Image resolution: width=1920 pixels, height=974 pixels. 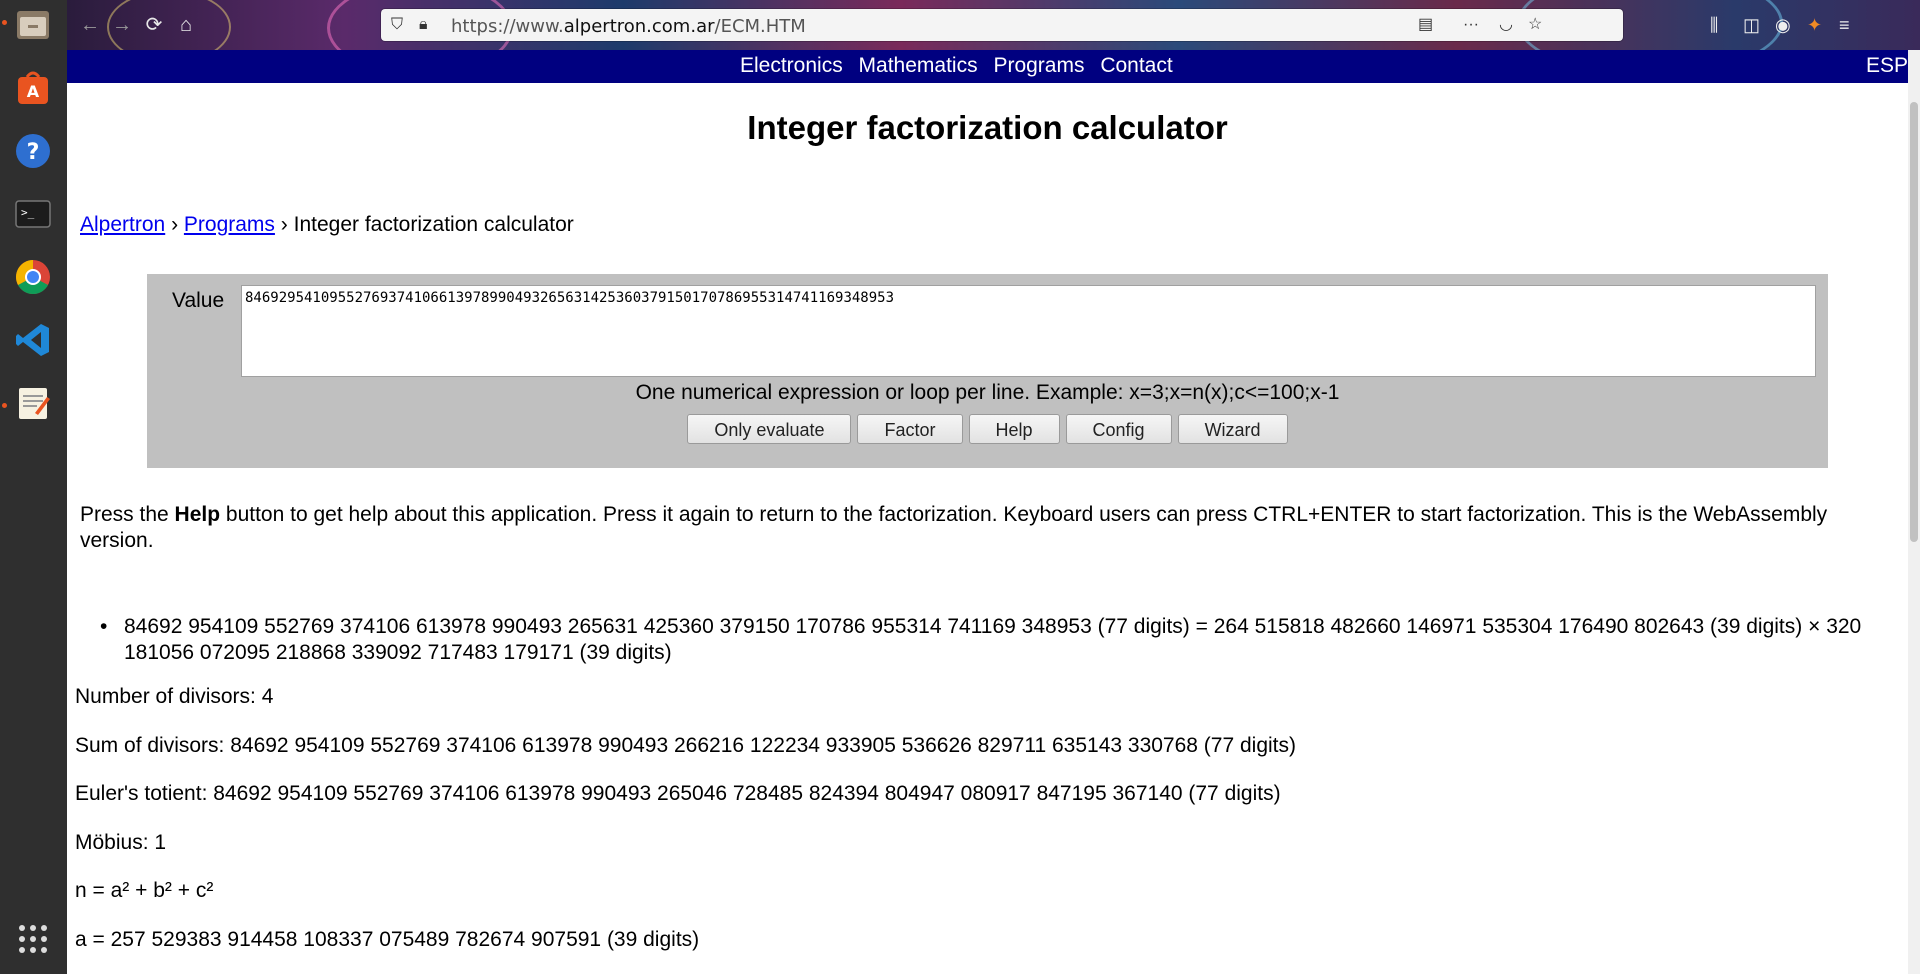 What do you see at coordinates (174, 696) in the screenshot?
I see `number-of-divisors: Number of divisors: 4` at bounding box center [174, 696].